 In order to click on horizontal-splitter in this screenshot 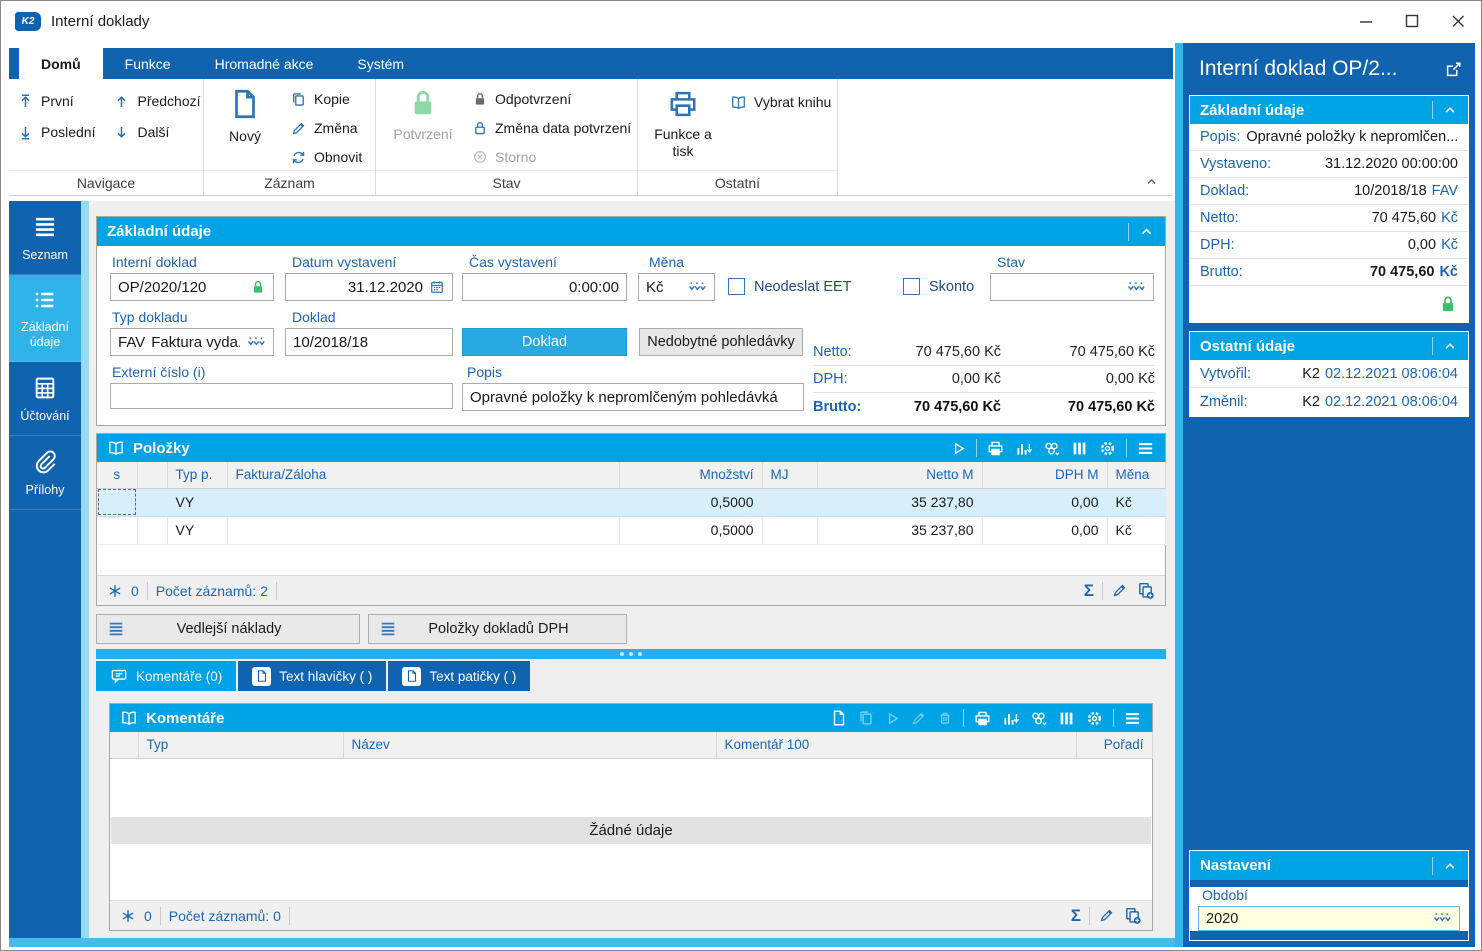, I will do `click(631, 654)`.